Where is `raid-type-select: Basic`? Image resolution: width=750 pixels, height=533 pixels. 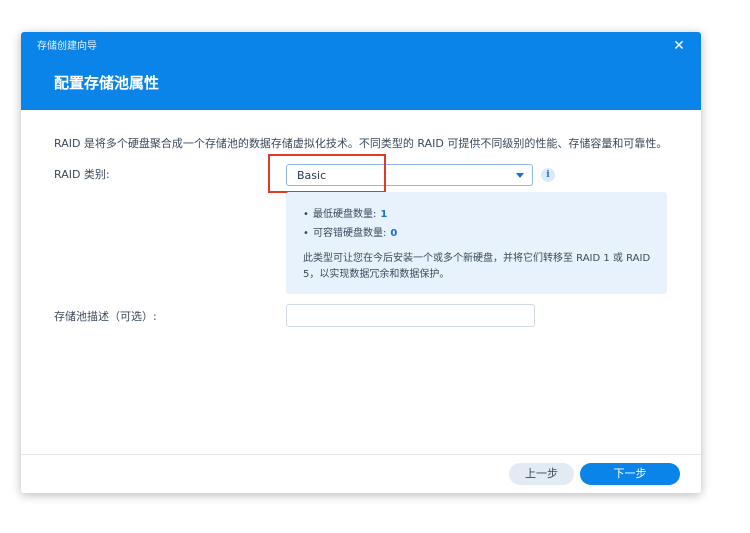 raid-type-select: Basic is located at coordinates (409, 175).